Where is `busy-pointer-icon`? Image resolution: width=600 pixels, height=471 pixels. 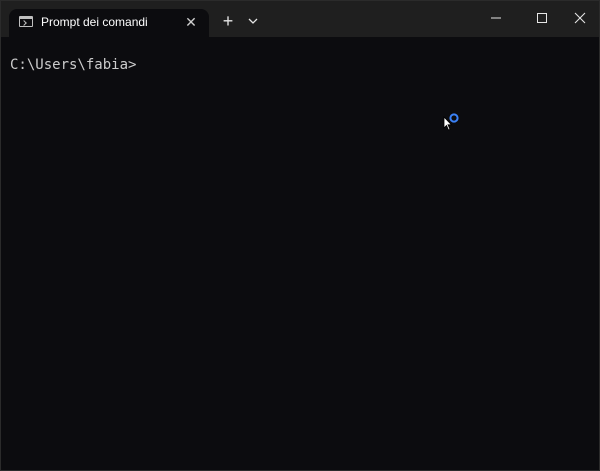 busy-pointer-icon is located at coordinates (451, 122).